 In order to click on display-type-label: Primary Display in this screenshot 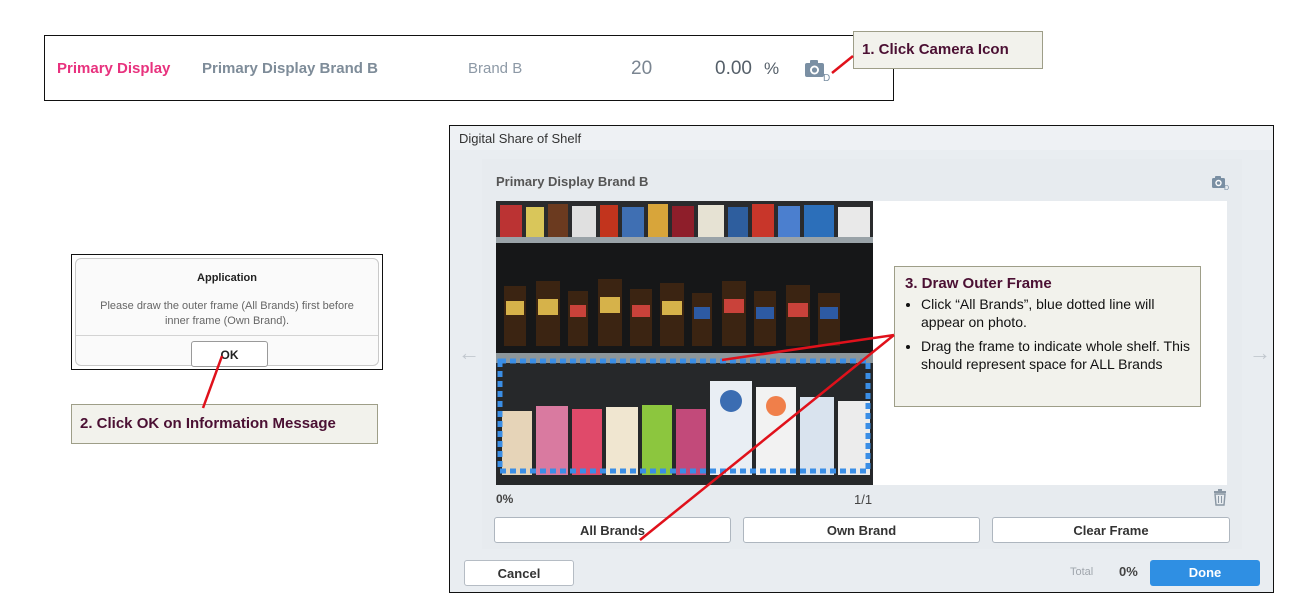, I will do `click(114, 68)`.